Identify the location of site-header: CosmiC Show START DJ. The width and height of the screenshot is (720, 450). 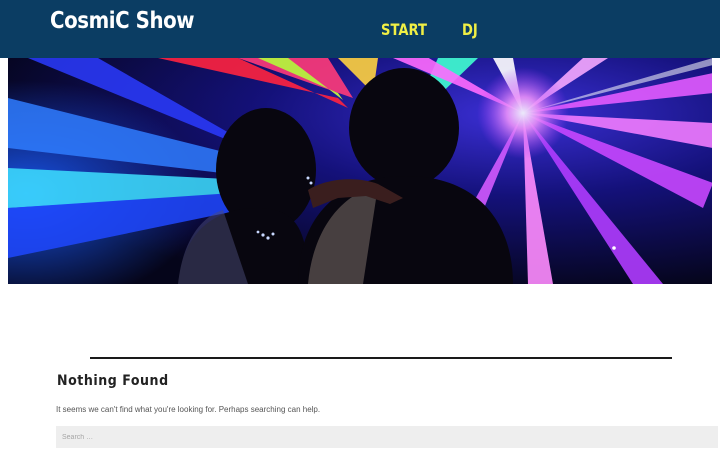
(360, 29).